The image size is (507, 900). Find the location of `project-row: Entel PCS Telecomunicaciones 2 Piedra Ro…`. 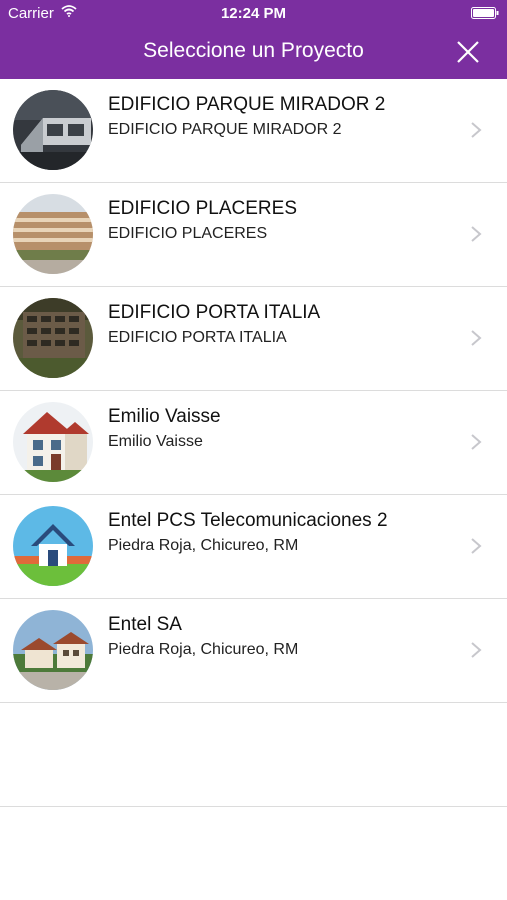

project-row: Entel PCS Telecomunicaciones 2 Piedra Ro… is located at coordinates (253, 547).